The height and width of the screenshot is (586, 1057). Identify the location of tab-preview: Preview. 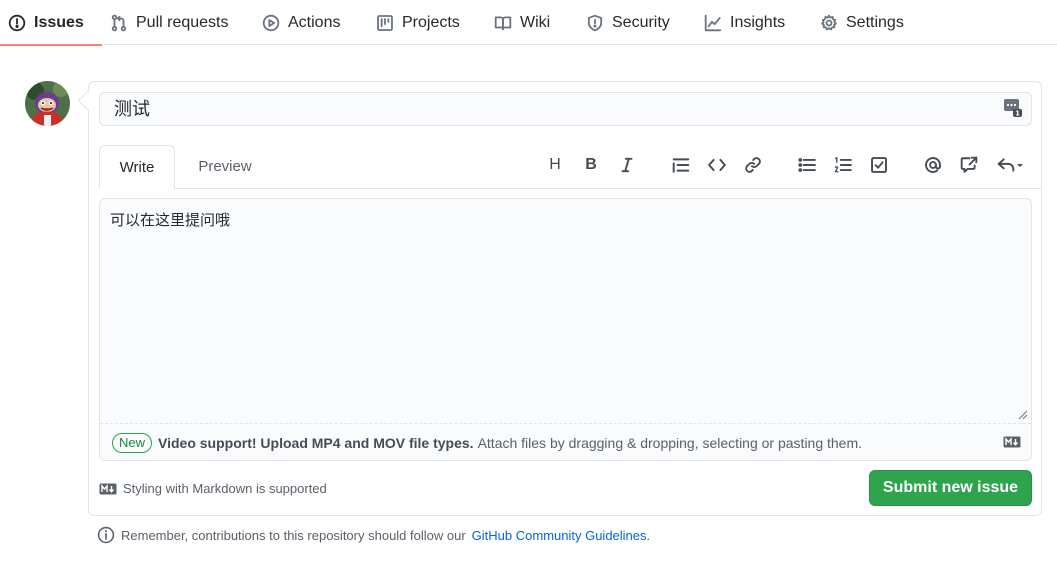
(225, 167).